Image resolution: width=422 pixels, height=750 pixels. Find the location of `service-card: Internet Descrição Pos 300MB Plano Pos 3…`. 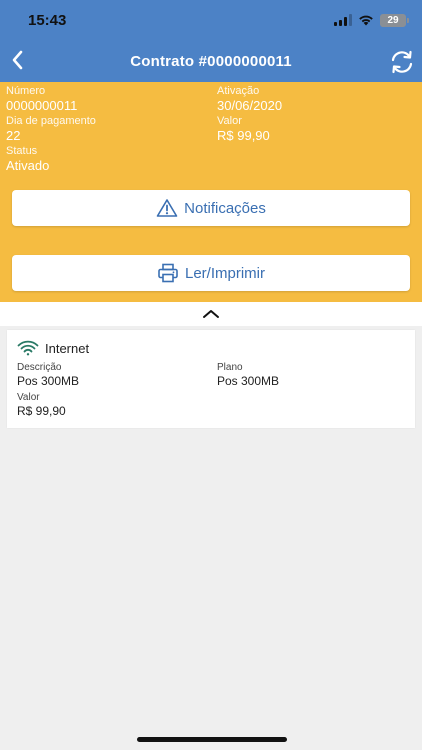

service-card: Internet Descrição Pos 300MB Plano Pos 3… is located at coordinates (211, 379).